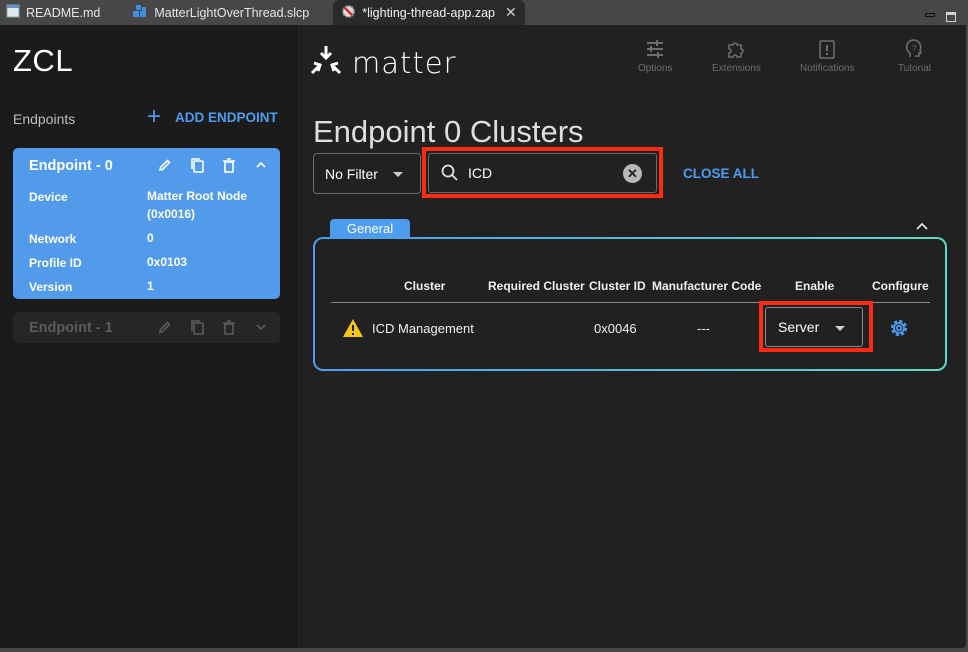  Describe the element at coordinates (827, 49) in the screenshot. I see `alert-clipboard-icon` at that location.